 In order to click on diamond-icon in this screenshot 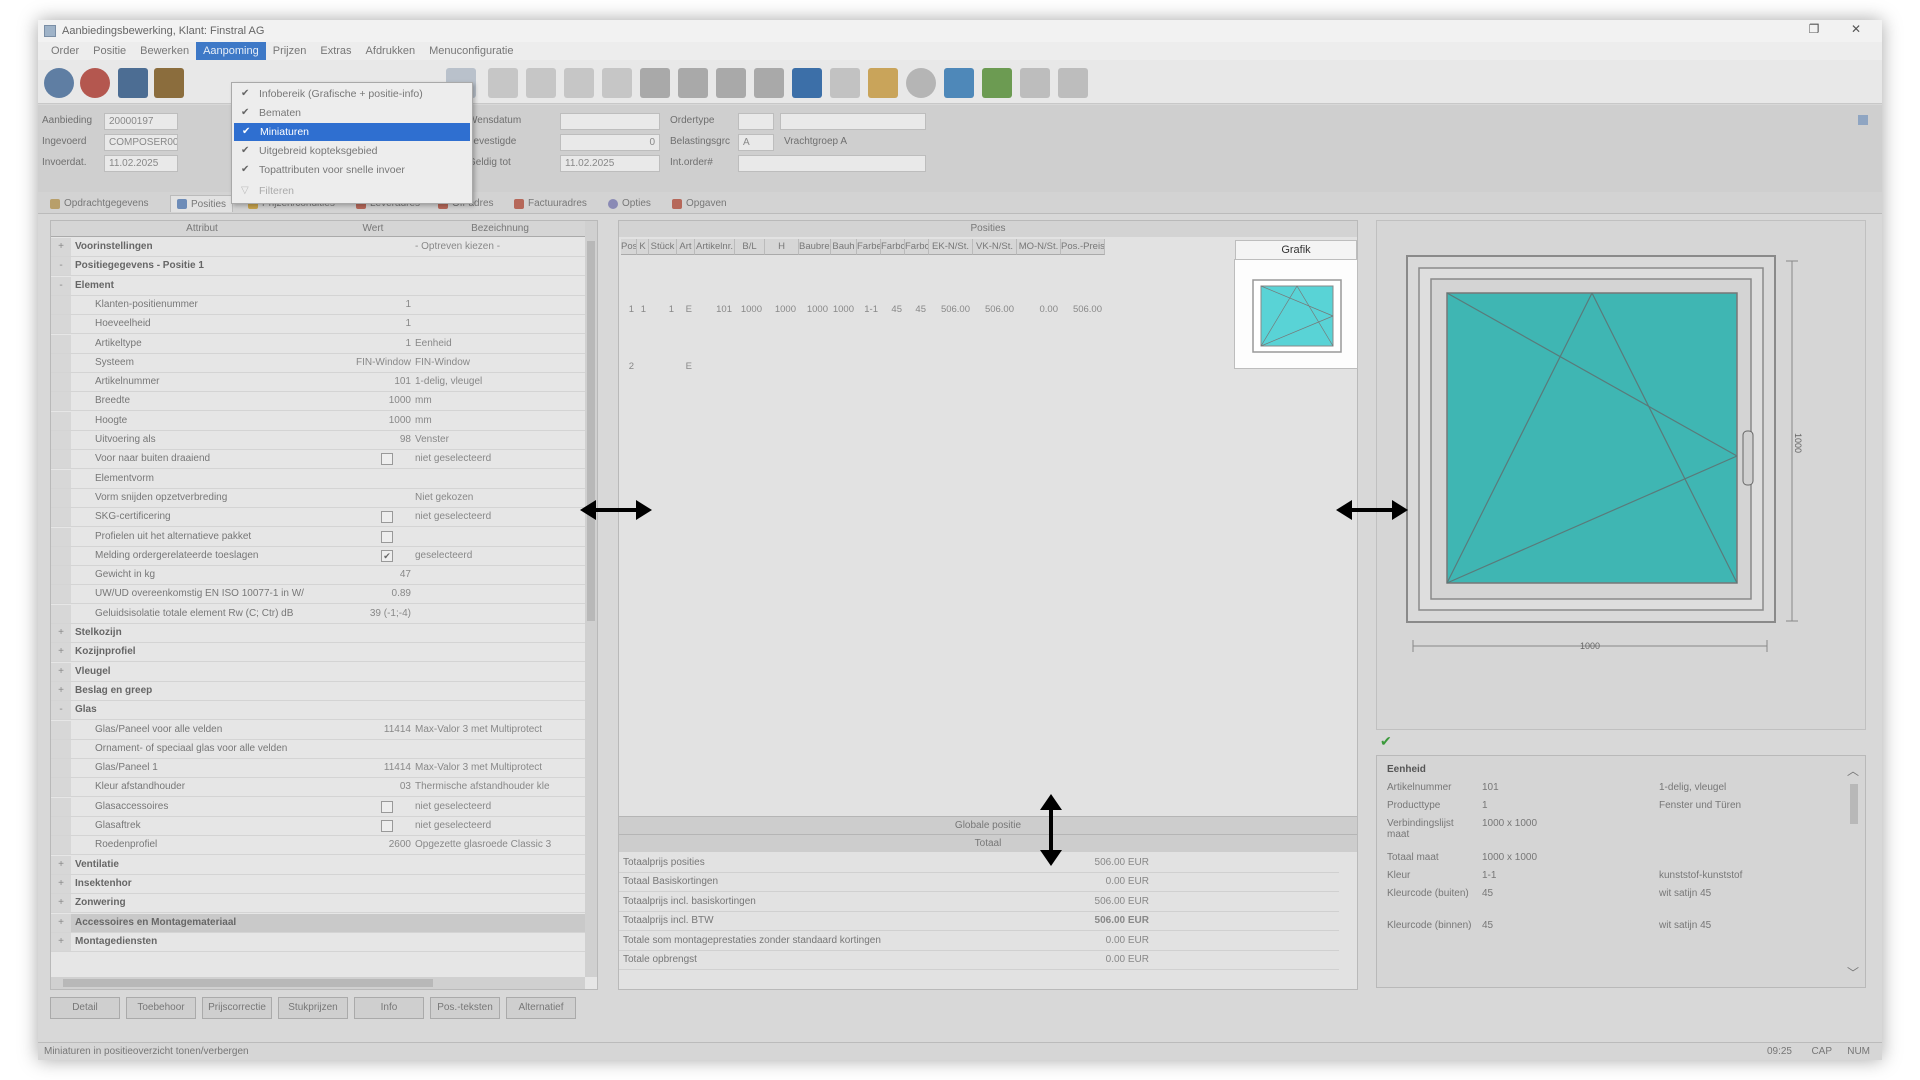, I will do `click(807, 83)`.